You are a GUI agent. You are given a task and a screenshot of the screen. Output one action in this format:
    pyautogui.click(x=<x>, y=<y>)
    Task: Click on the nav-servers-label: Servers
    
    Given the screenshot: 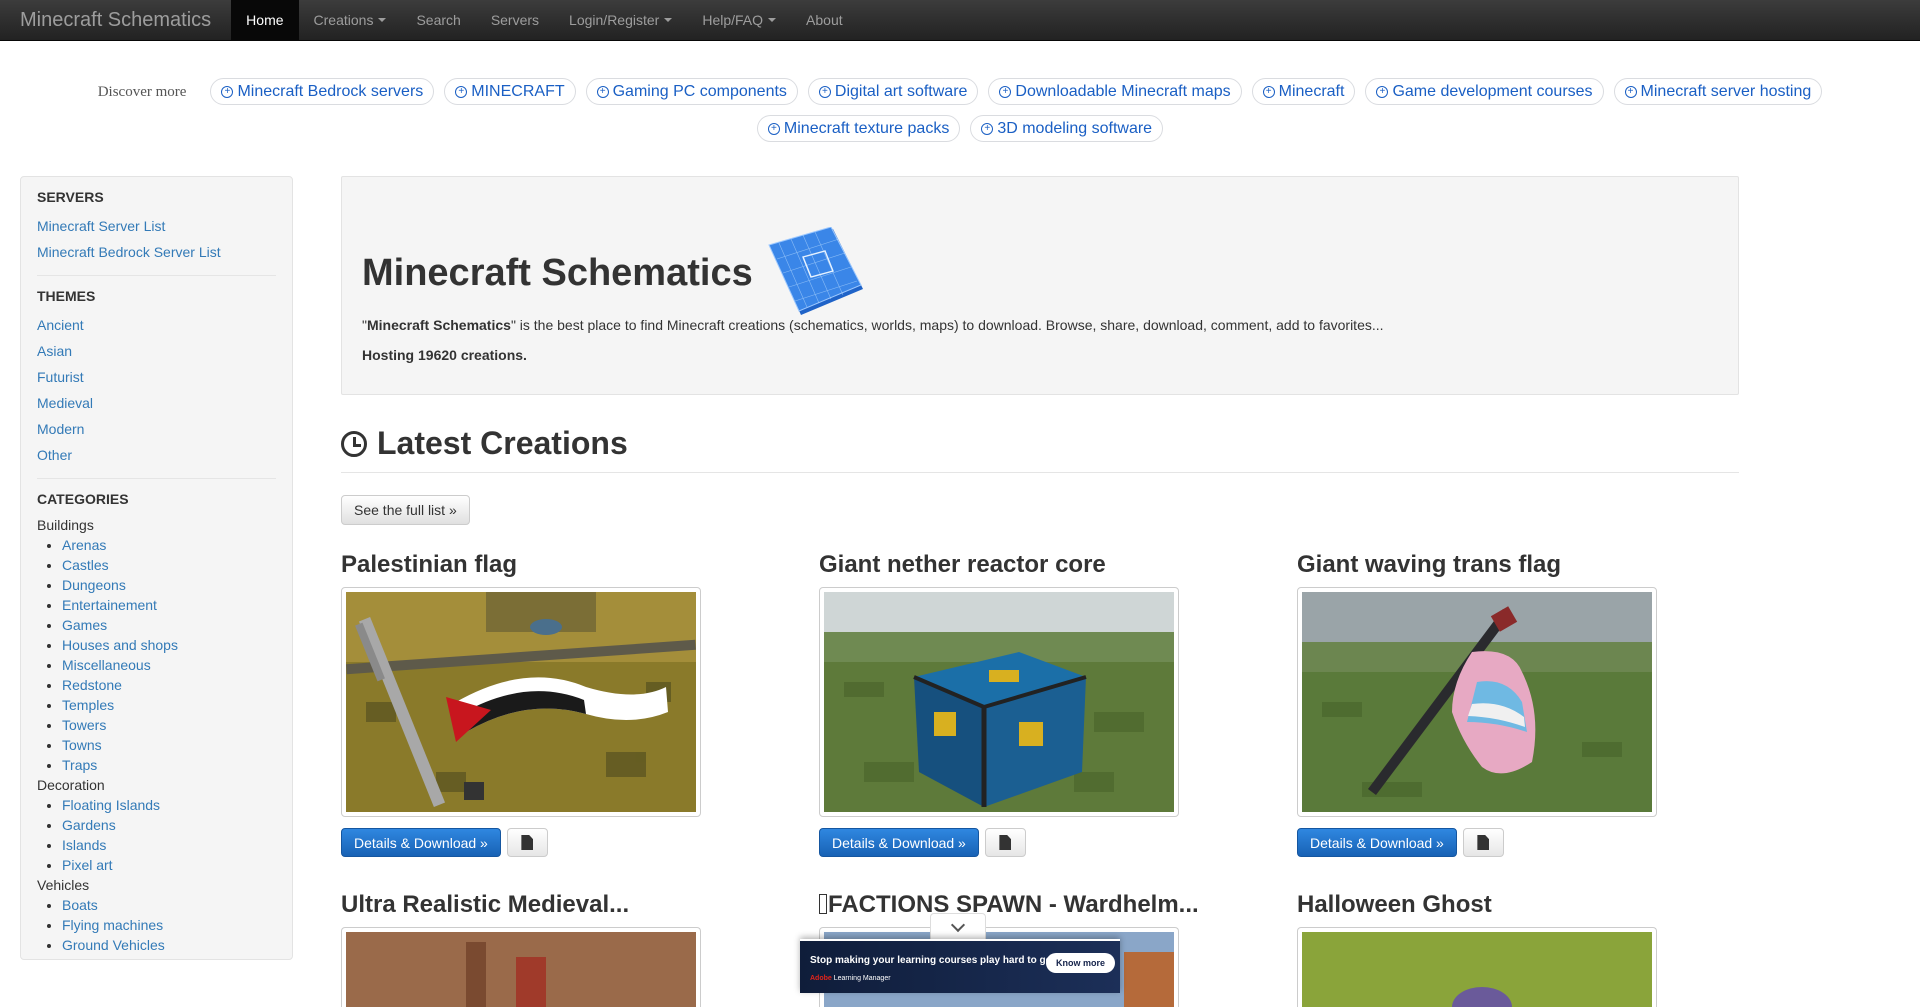 What is the action you would take?
    pyautogui.click(x=515, y=20)
    